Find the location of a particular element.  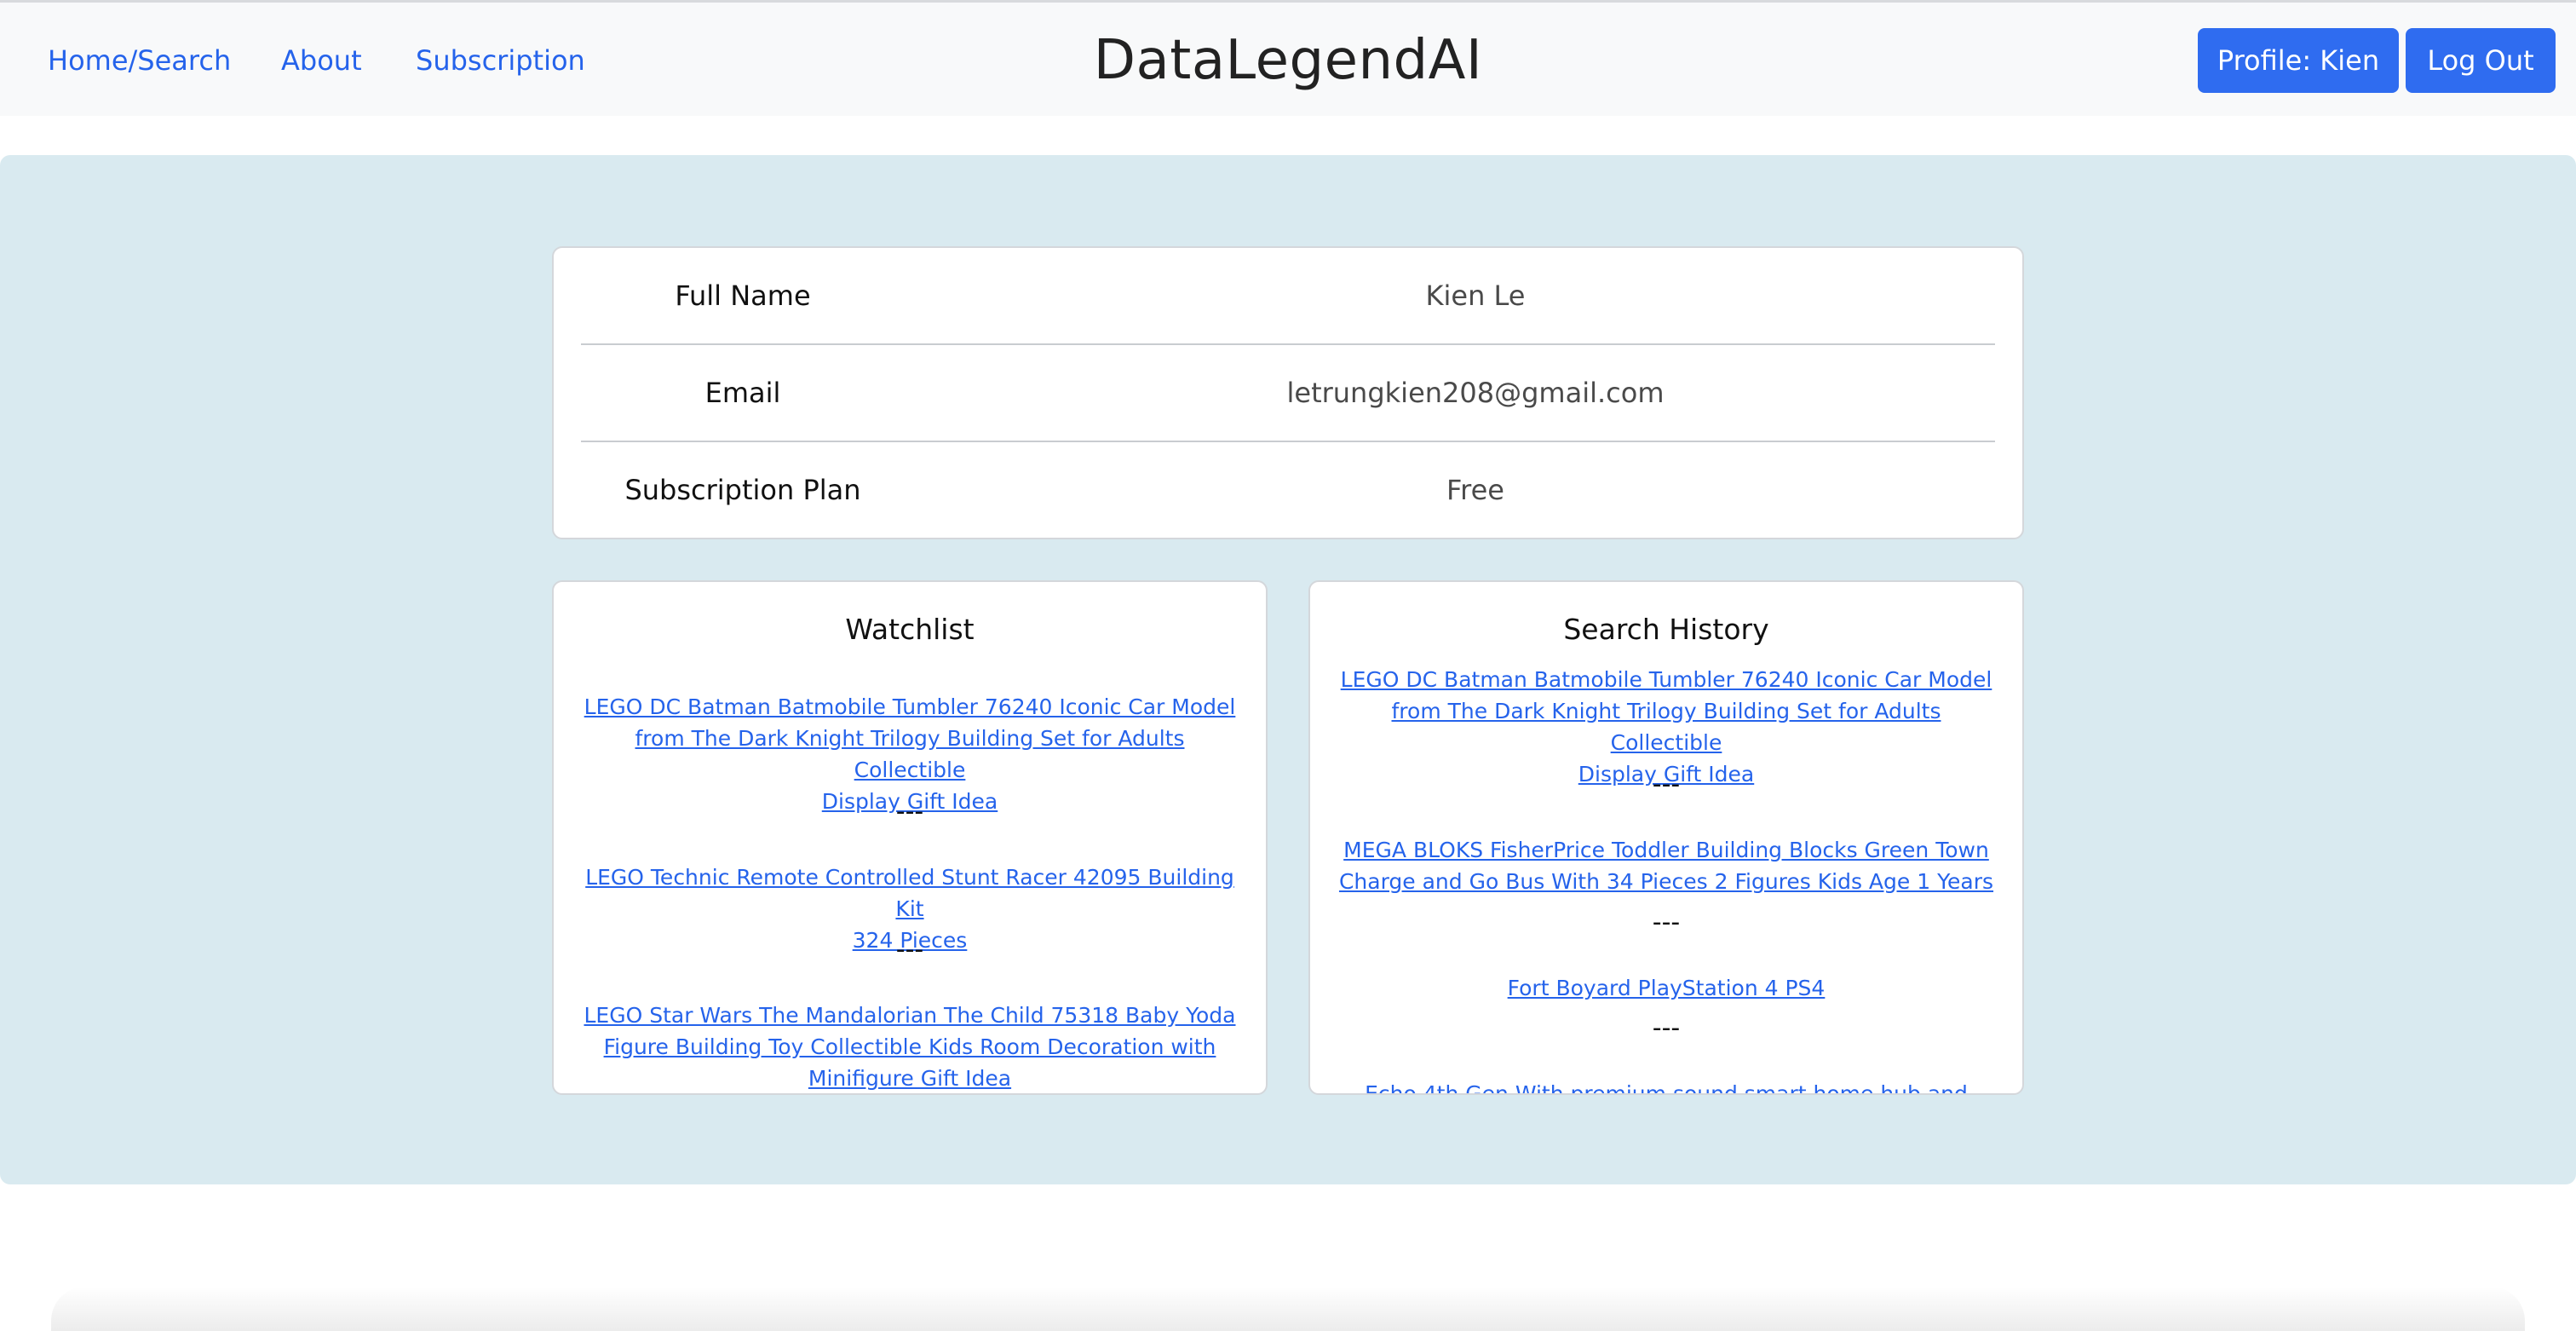

brand-title: DataLegendAI is located at coordinates (1288, 60).